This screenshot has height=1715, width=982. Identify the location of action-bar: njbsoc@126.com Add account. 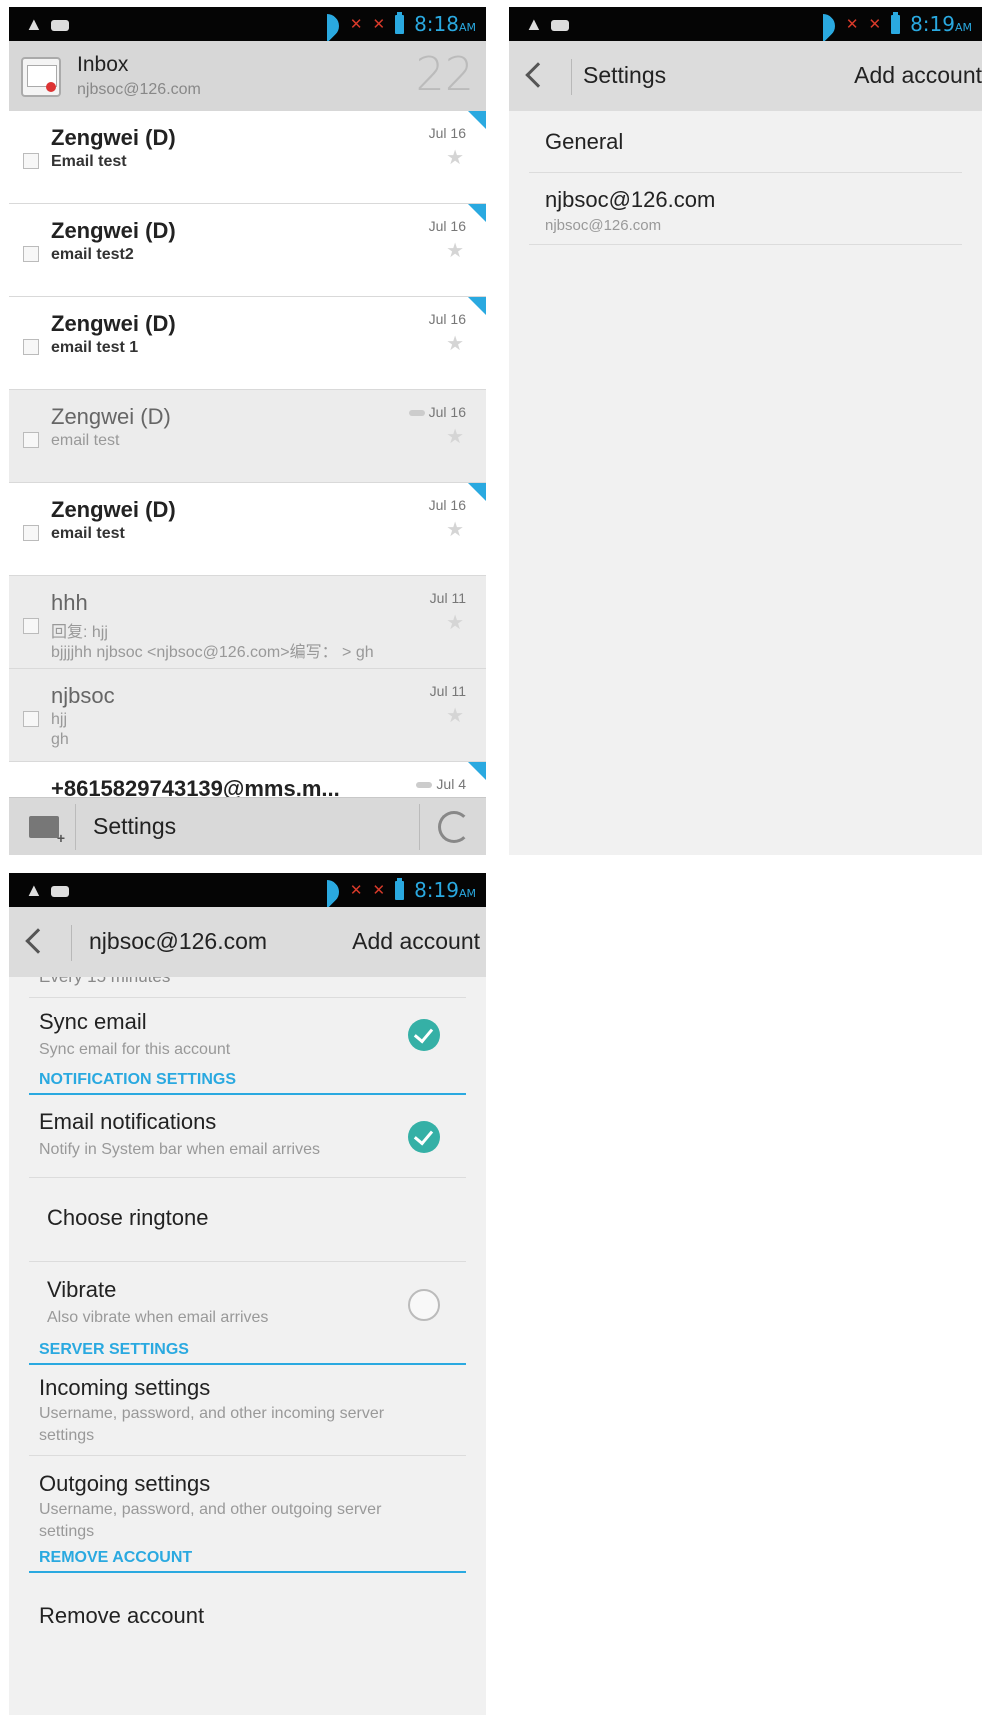
(247, 942).